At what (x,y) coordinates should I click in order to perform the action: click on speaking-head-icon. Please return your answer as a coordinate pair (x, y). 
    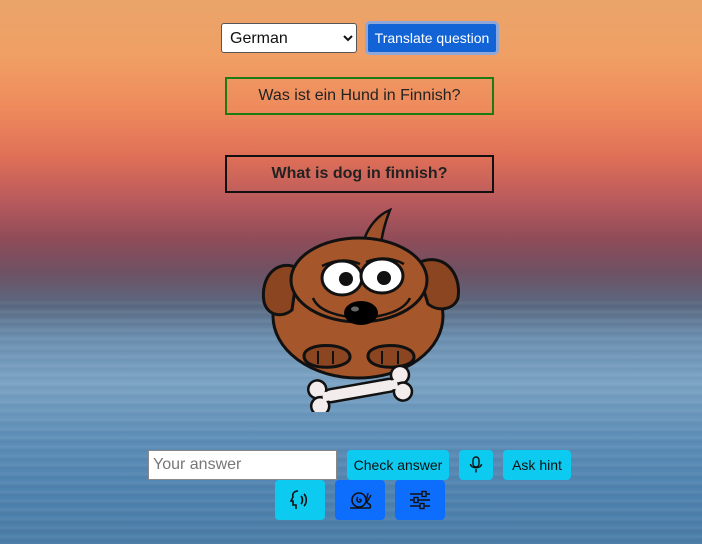
    Looking at the image, I should click on (298, 499).